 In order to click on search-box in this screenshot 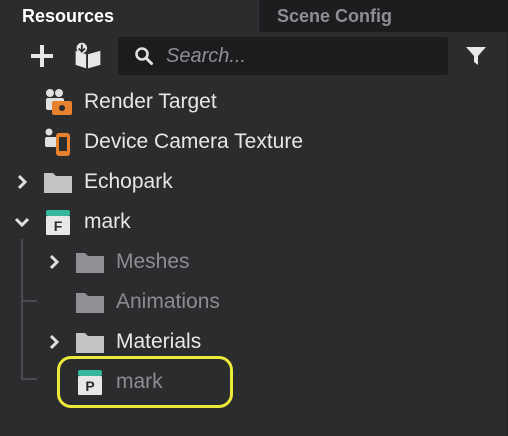, I will do `click(283, 56)`.